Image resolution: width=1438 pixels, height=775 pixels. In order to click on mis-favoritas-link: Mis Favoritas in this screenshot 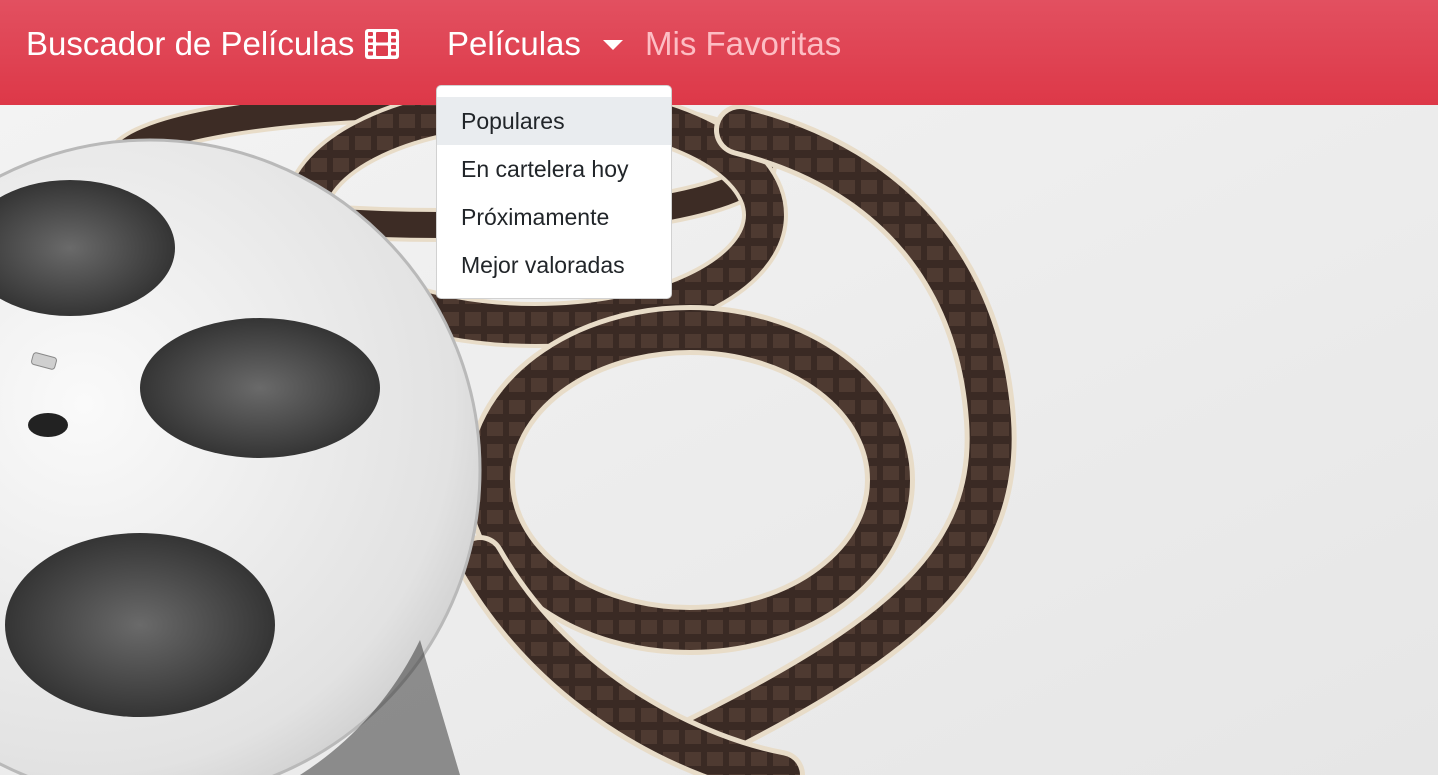, I will do `click(743, 44)`.